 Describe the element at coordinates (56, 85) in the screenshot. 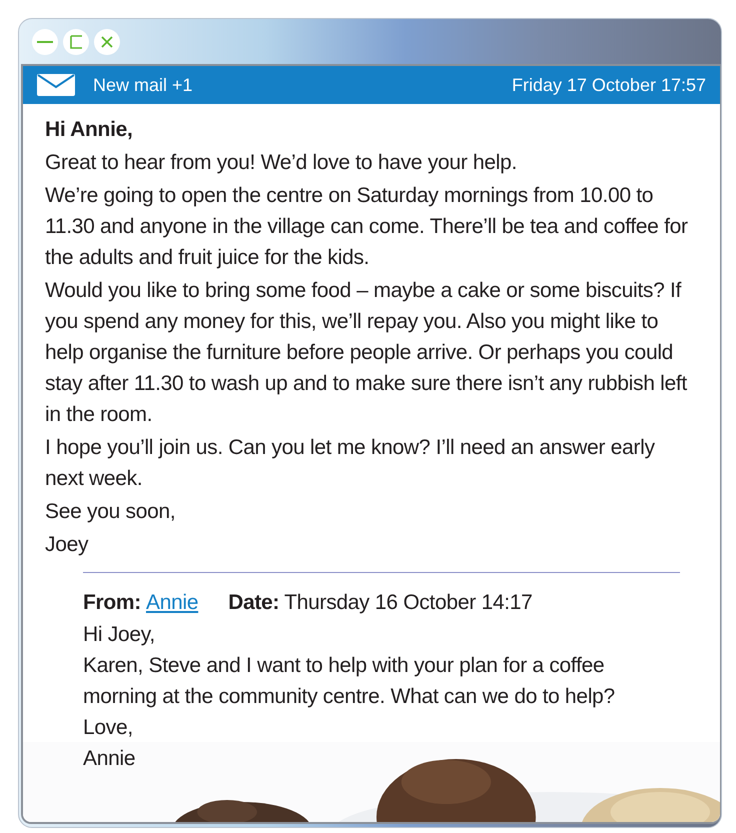

I see `envelope-icon` at that location.